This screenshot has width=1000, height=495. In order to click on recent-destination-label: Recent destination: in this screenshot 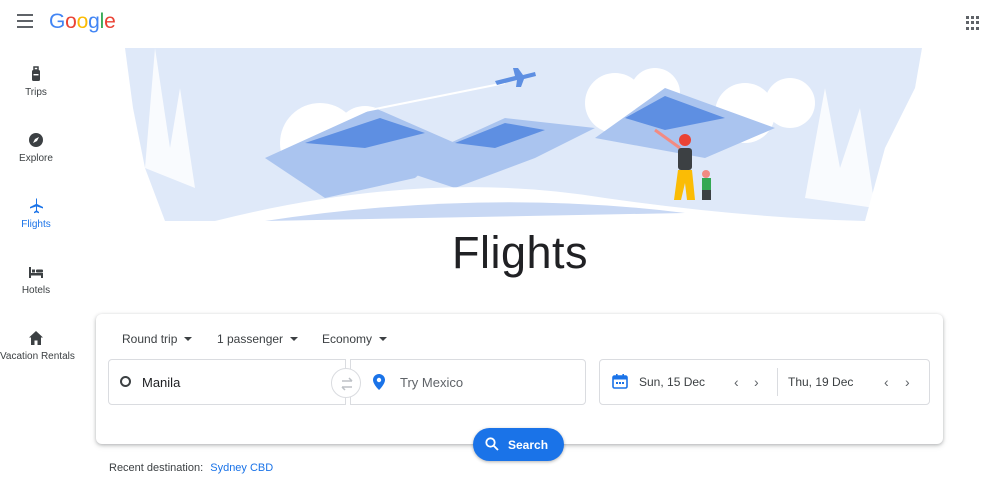, I will do `click(156, 468)`.